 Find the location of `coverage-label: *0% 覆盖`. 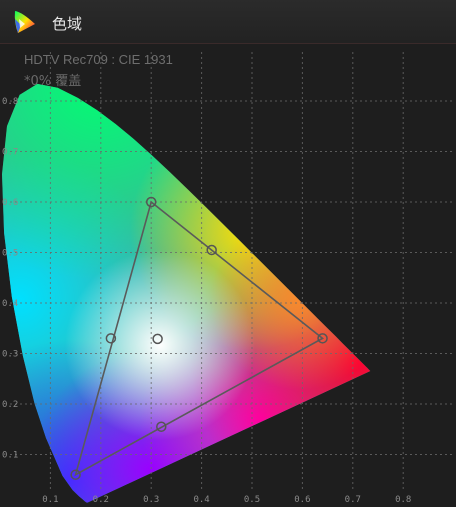

coverage-label: *0% 覆盖 is located at coordinates (53, 81).